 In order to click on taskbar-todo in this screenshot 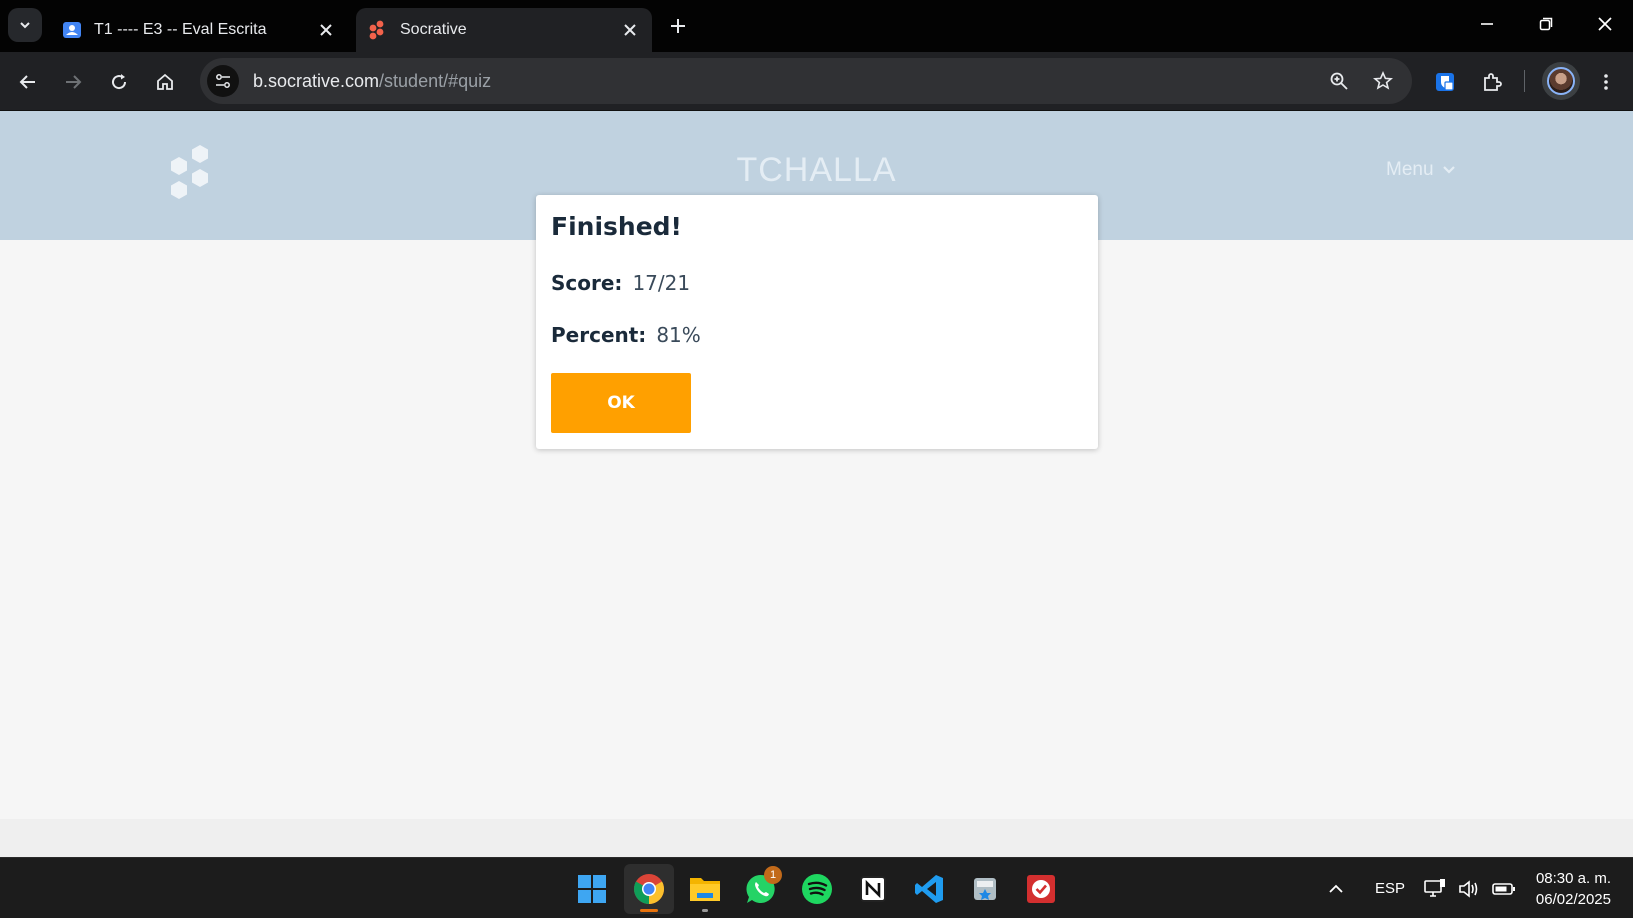, I will do `click(1041, 889)`.